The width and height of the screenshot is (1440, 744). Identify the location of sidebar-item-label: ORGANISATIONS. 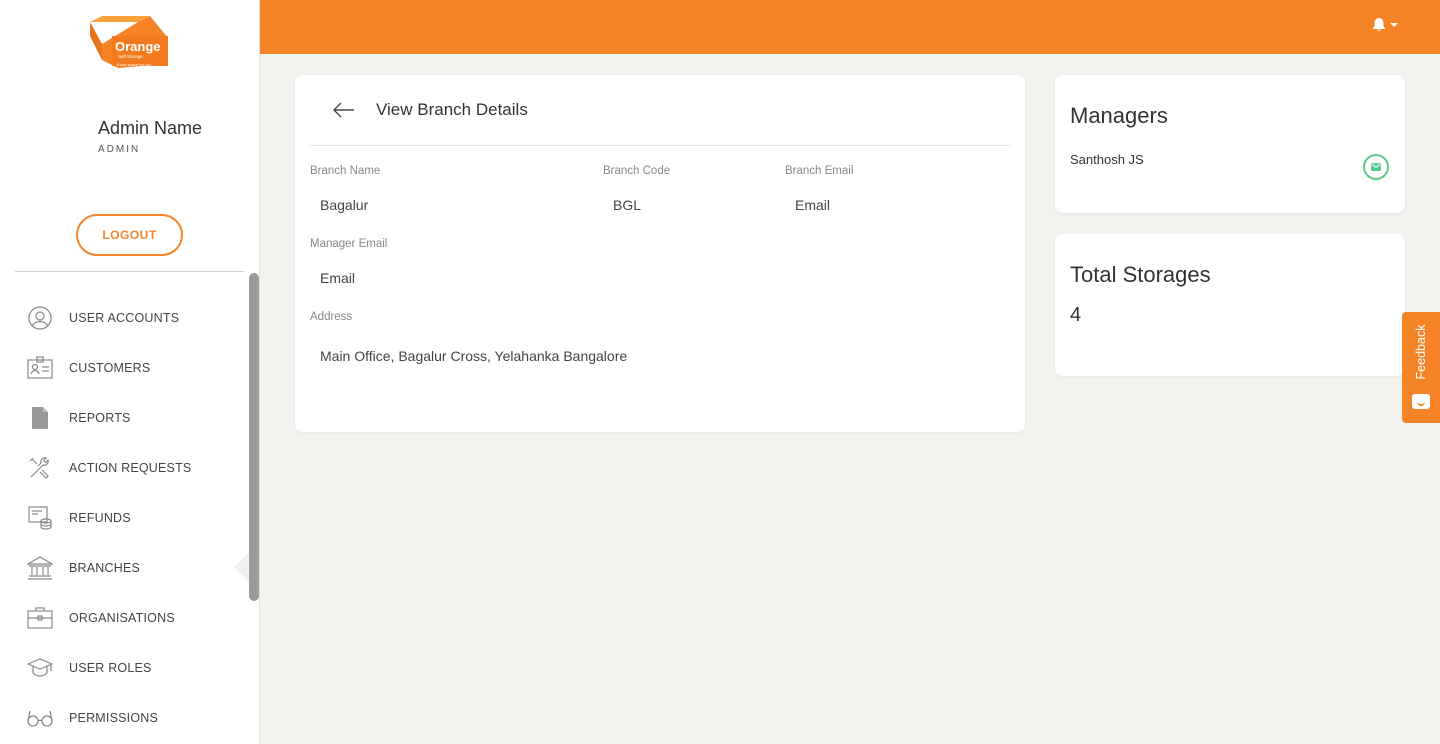
(122, 618).